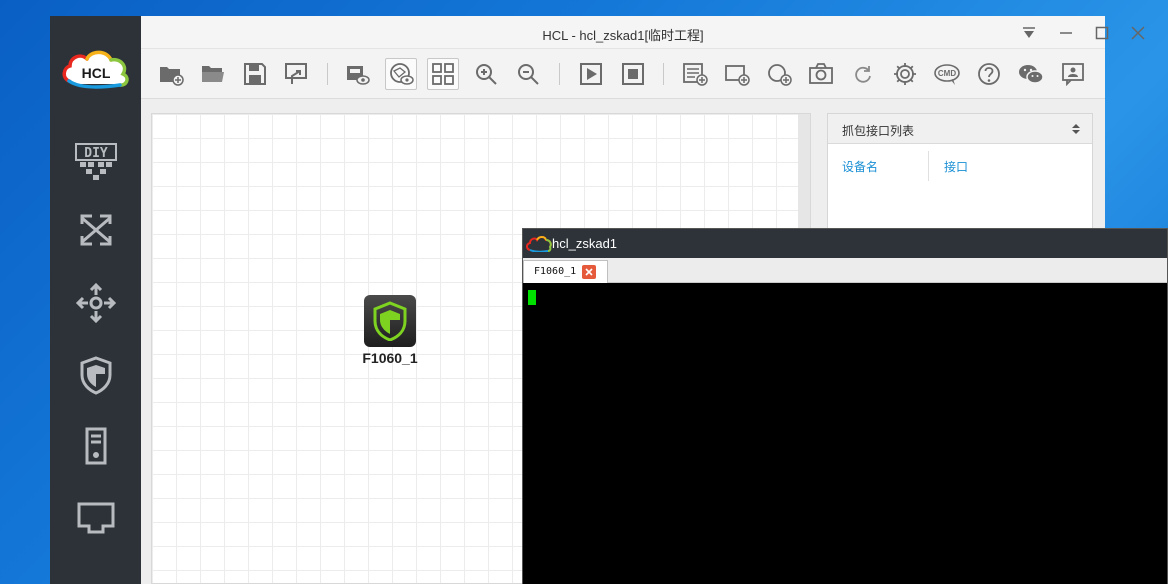  Describe the element at coordinates (1066, 33) in the screenshot. I see `minimize-icon` at that location.